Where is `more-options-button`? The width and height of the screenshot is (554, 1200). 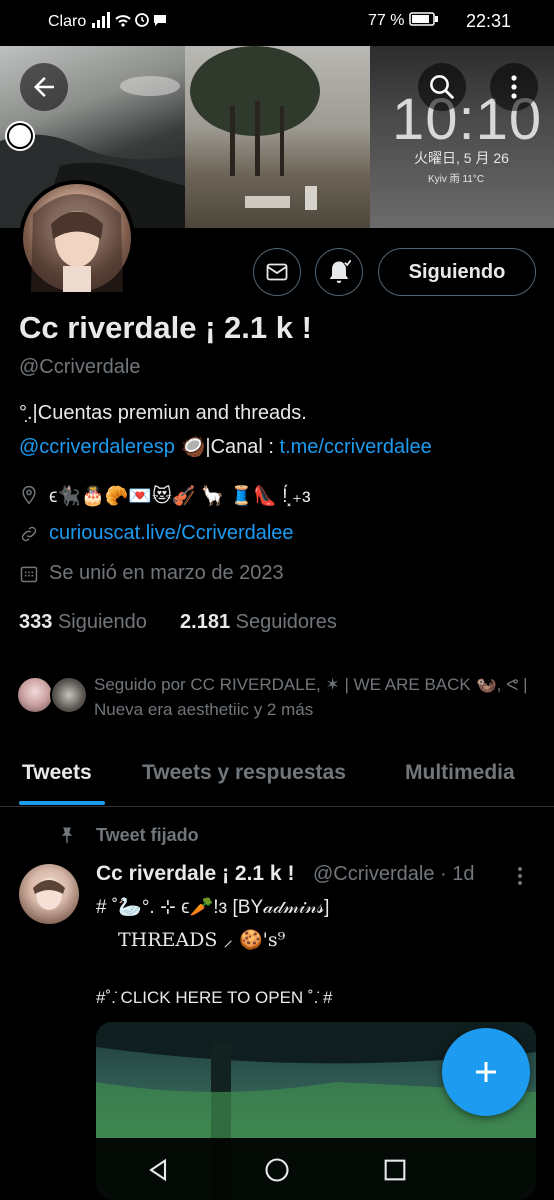 more-options-button is located at coordinates (514, 87).